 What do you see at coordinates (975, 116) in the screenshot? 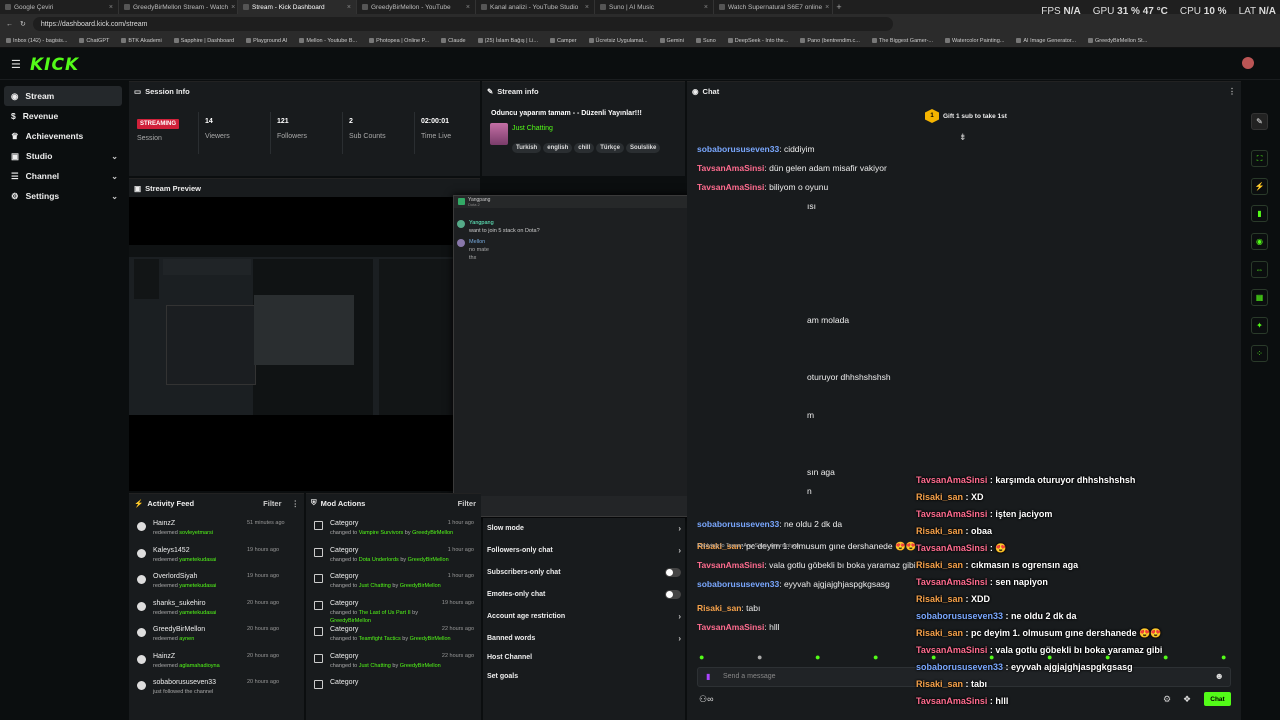
I see `gift-text: Gift 1 sub to take 1st` at bounding box center [975, 116].